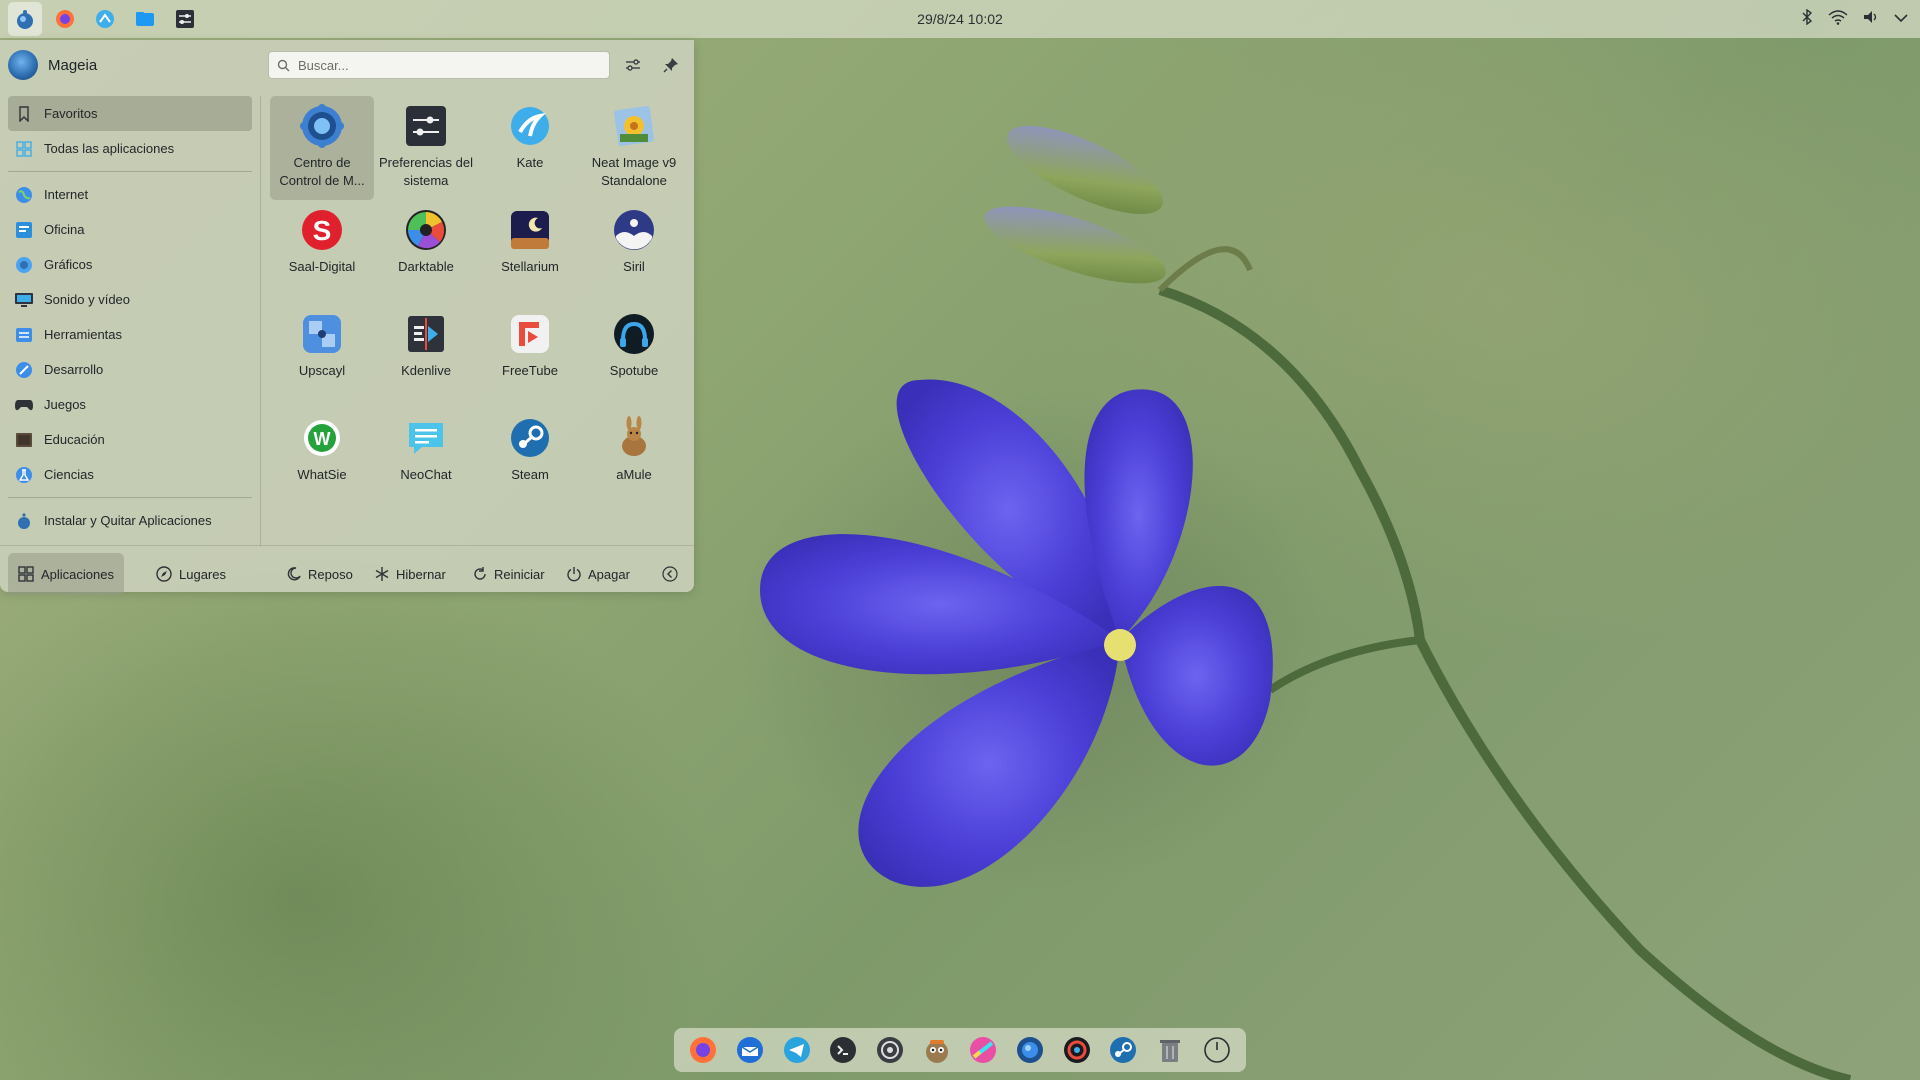 Image resolution: width=1920 pixels, height=1080 pixels. I want to click on siril-icon, so click(634, 230).